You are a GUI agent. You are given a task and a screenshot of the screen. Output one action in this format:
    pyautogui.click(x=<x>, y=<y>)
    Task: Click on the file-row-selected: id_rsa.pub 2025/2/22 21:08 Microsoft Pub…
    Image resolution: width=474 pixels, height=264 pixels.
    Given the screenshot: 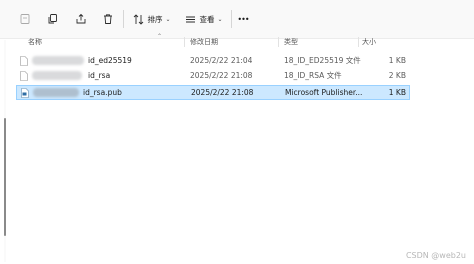 What is the action you would take?
    pyautogui.click(x=213, y=92)
    